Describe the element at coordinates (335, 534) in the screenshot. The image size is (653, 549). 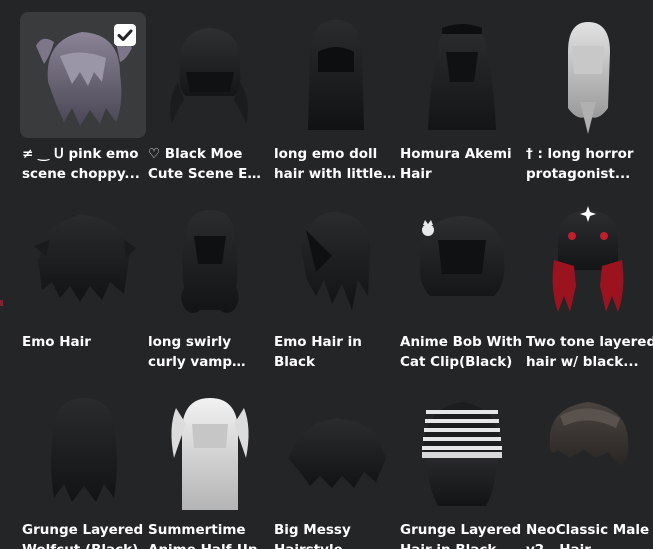
I see `item-name: Big Messy Hairstyle (Black)` at that location.